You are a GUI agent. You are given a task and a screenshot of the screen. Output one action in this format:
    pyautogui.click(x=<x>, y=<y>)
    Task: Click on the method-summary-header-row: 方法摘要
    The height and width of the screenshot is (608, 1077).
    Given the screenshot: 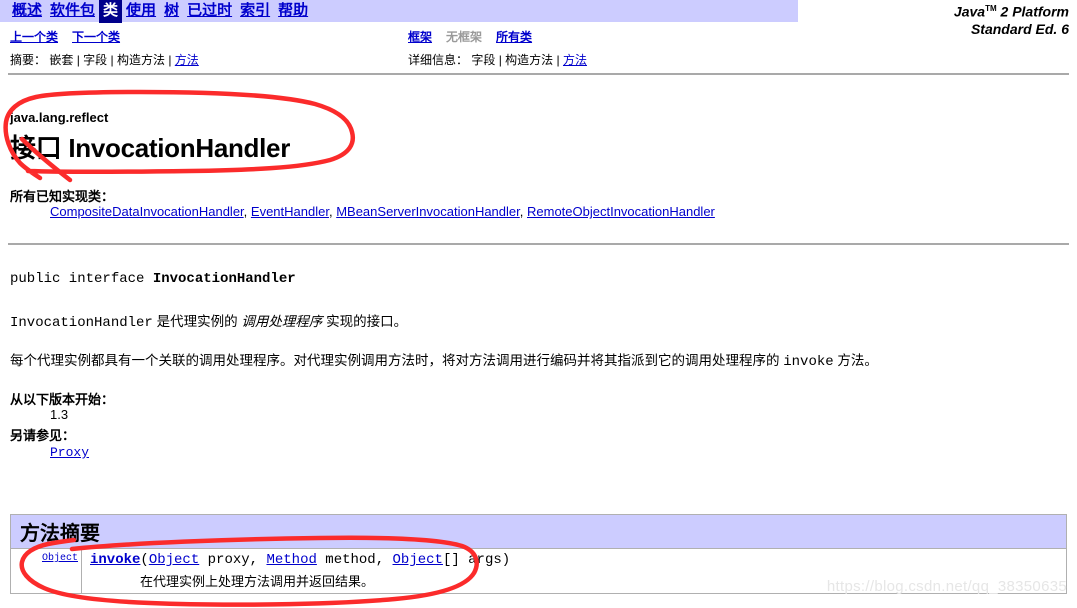 What is the action you would take?
    pyautogui.click(x=538, y=531)
    